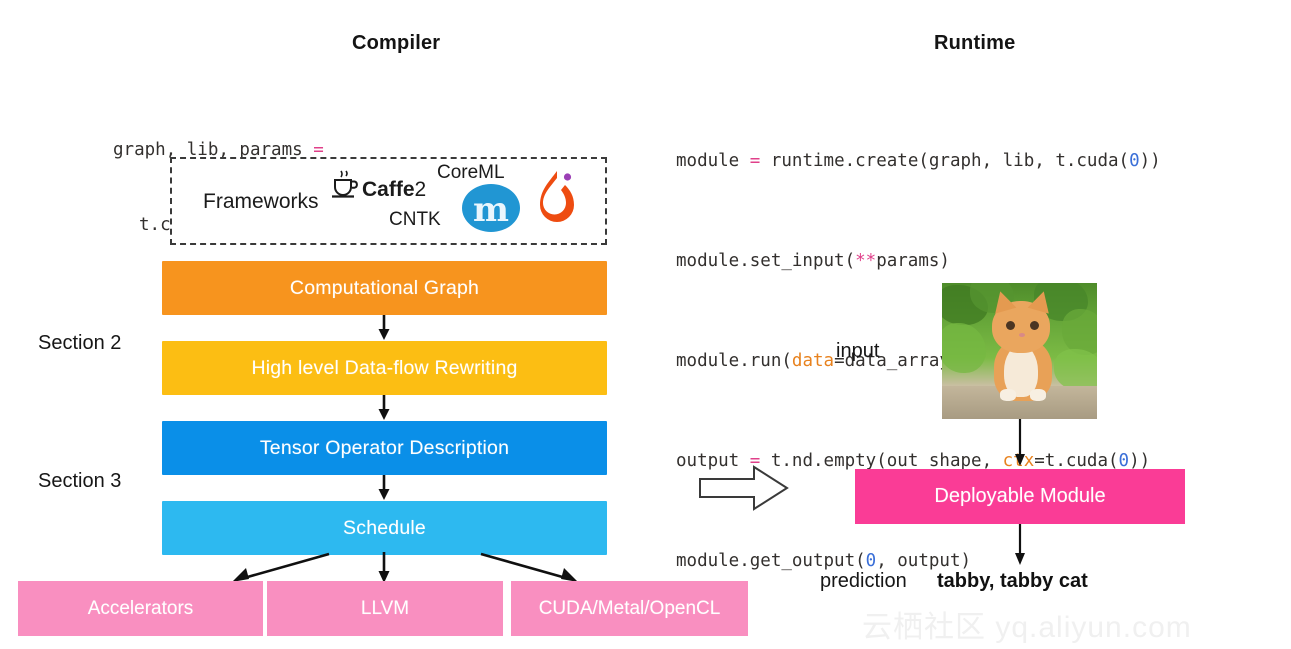  What do you see at coordinates (1140, 461) in the screenshot?
I see `rt-l4-d: ))` at bounding box center [1140, 461].